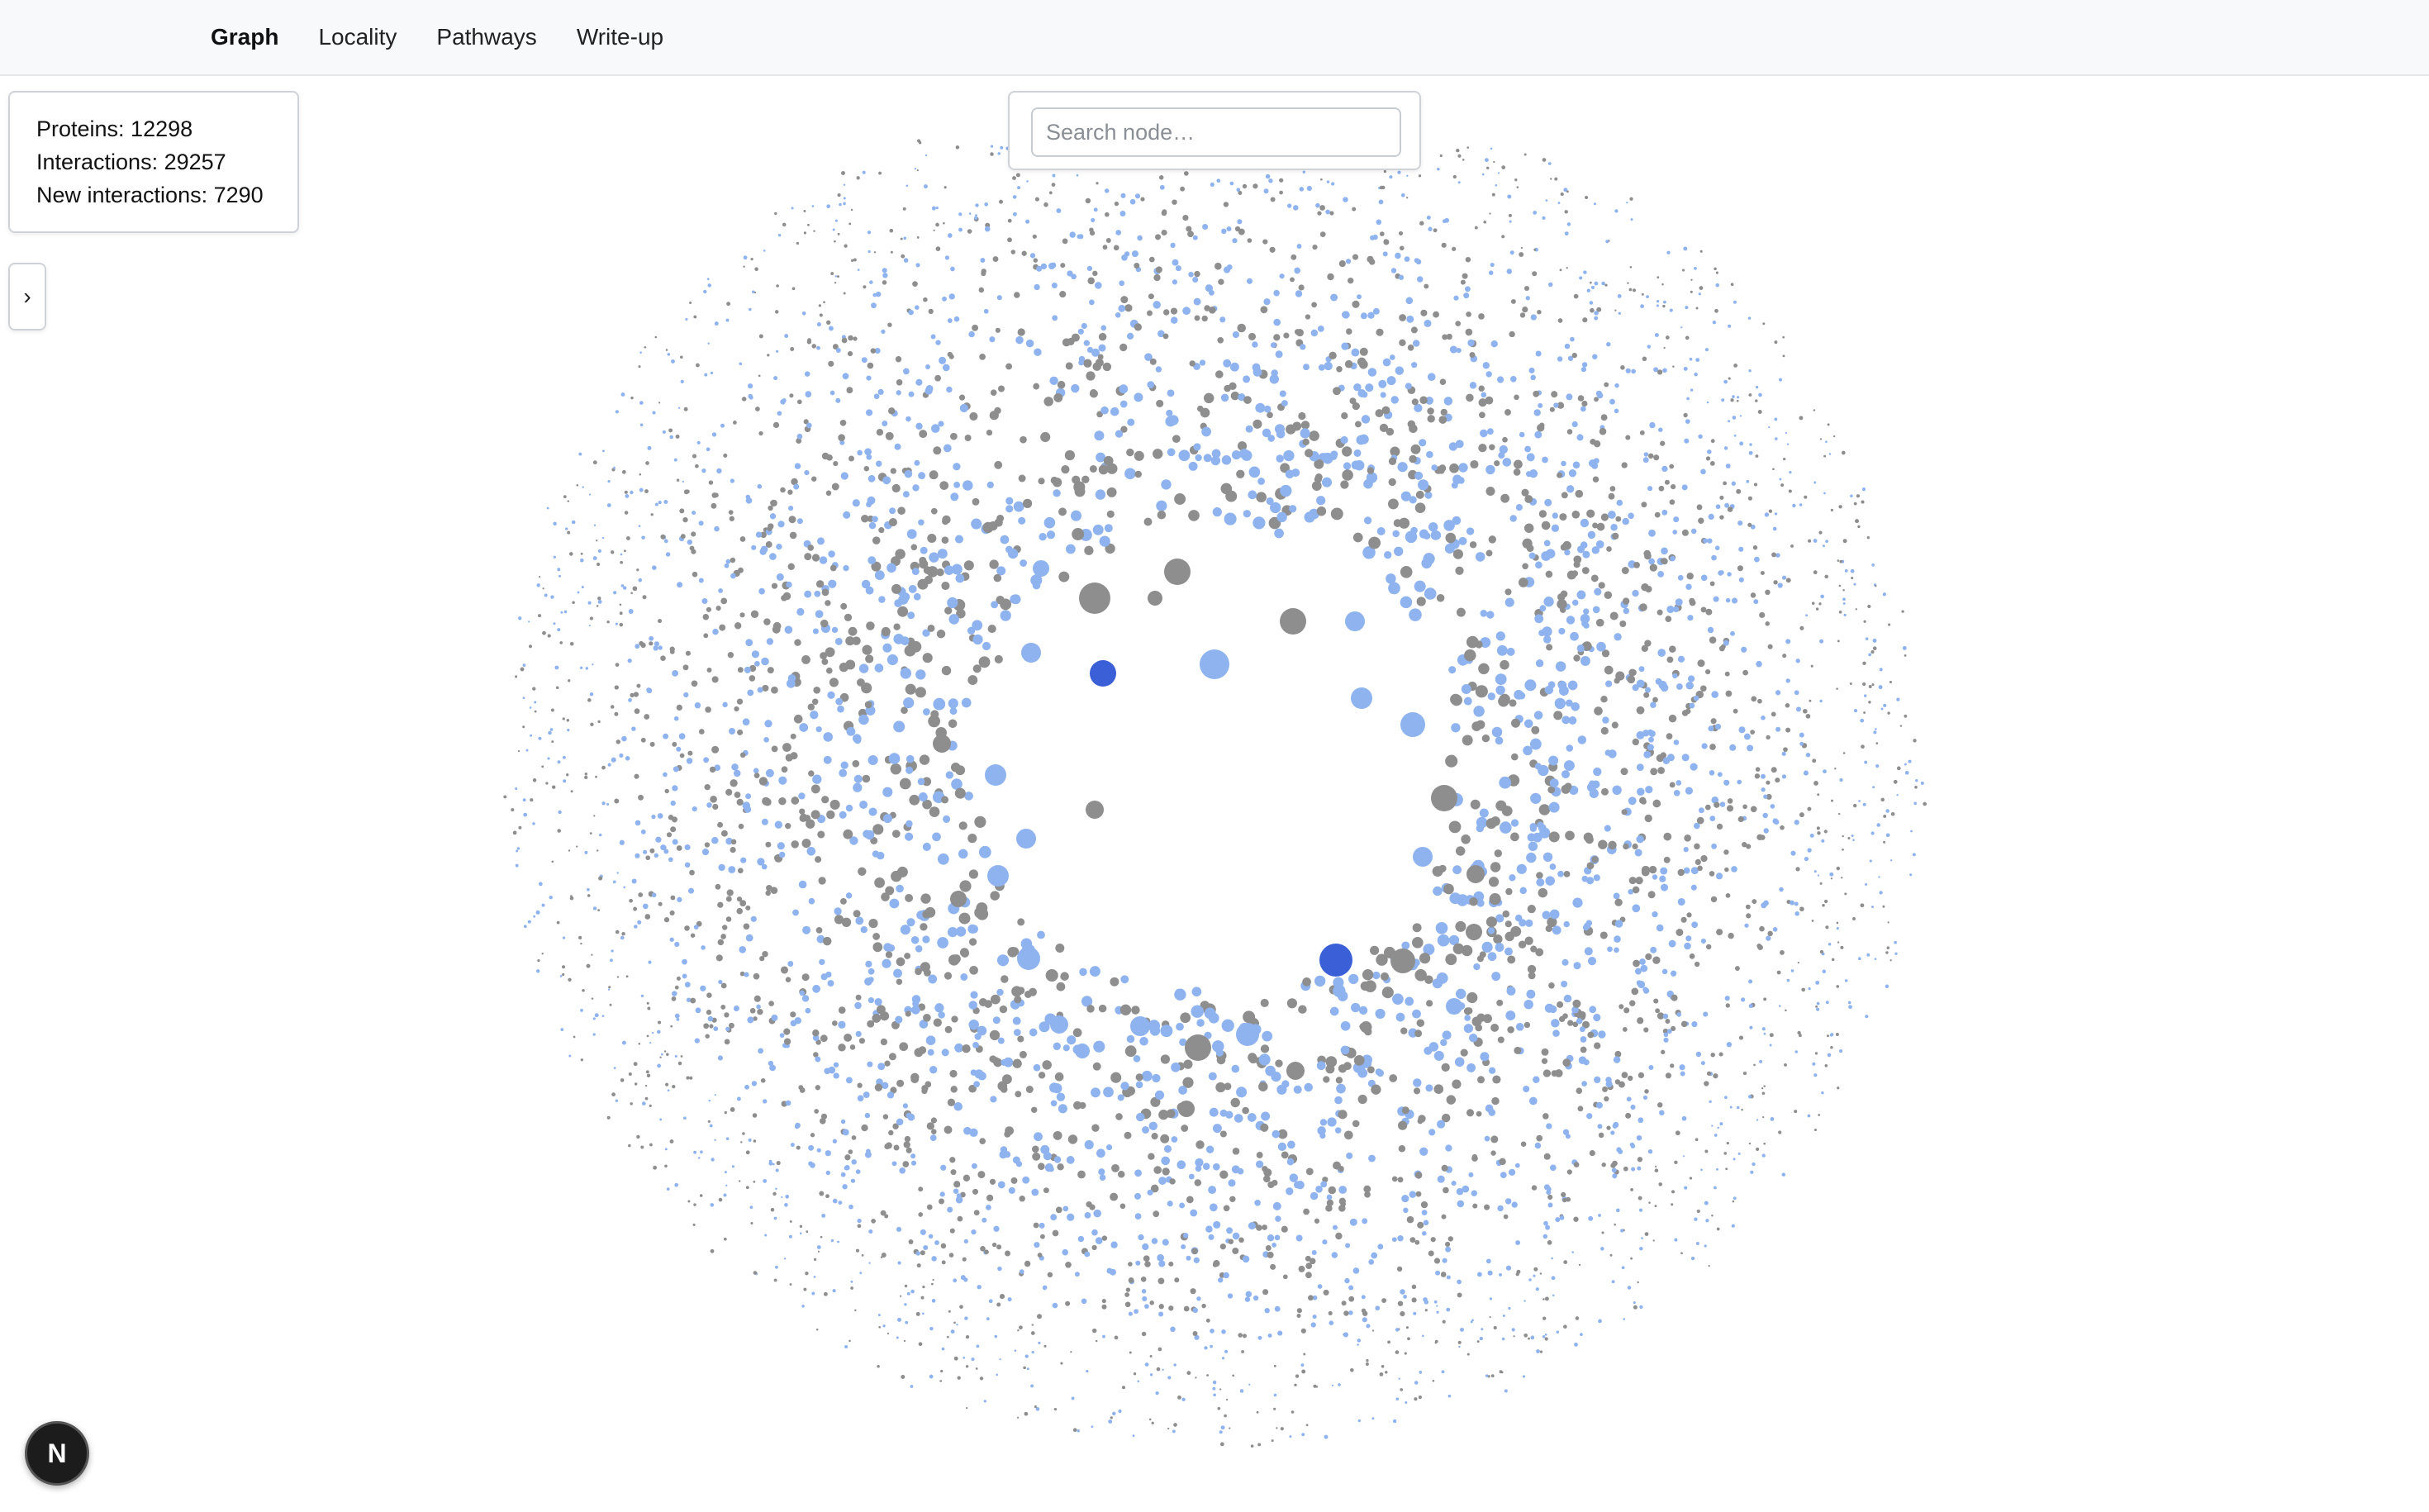 The width and height of the screenshot is (2429, 1512). What do you see at coordinates (620, 37) in the screenshot?
I see `nav-link-write-up: Write-up` at bounding box center [620, 37].